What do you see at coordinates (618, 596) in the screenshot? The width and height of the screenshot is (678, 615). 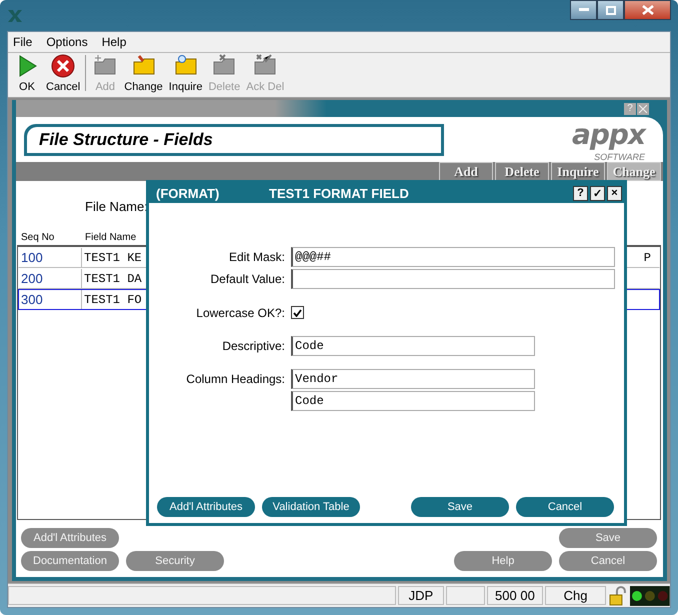 I see `padlock-icon` at bounding box center [618, 596].